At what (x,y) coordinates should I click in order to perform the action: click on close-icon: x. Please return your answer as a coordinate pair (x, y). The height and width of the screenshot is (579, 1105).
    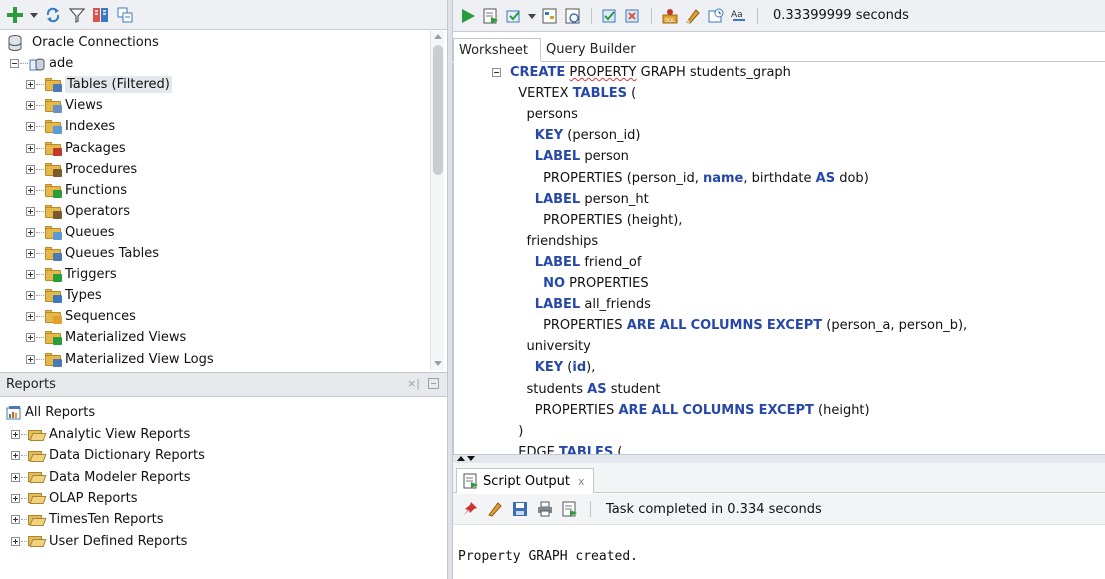
    Looking at the image, I should click on (581, 481).